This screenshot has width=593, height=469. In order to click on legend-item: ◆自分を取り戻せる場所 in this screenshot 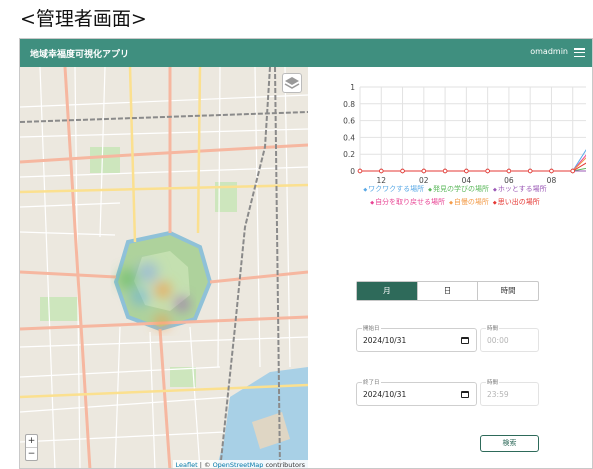, I will do `click(407, 202)`.